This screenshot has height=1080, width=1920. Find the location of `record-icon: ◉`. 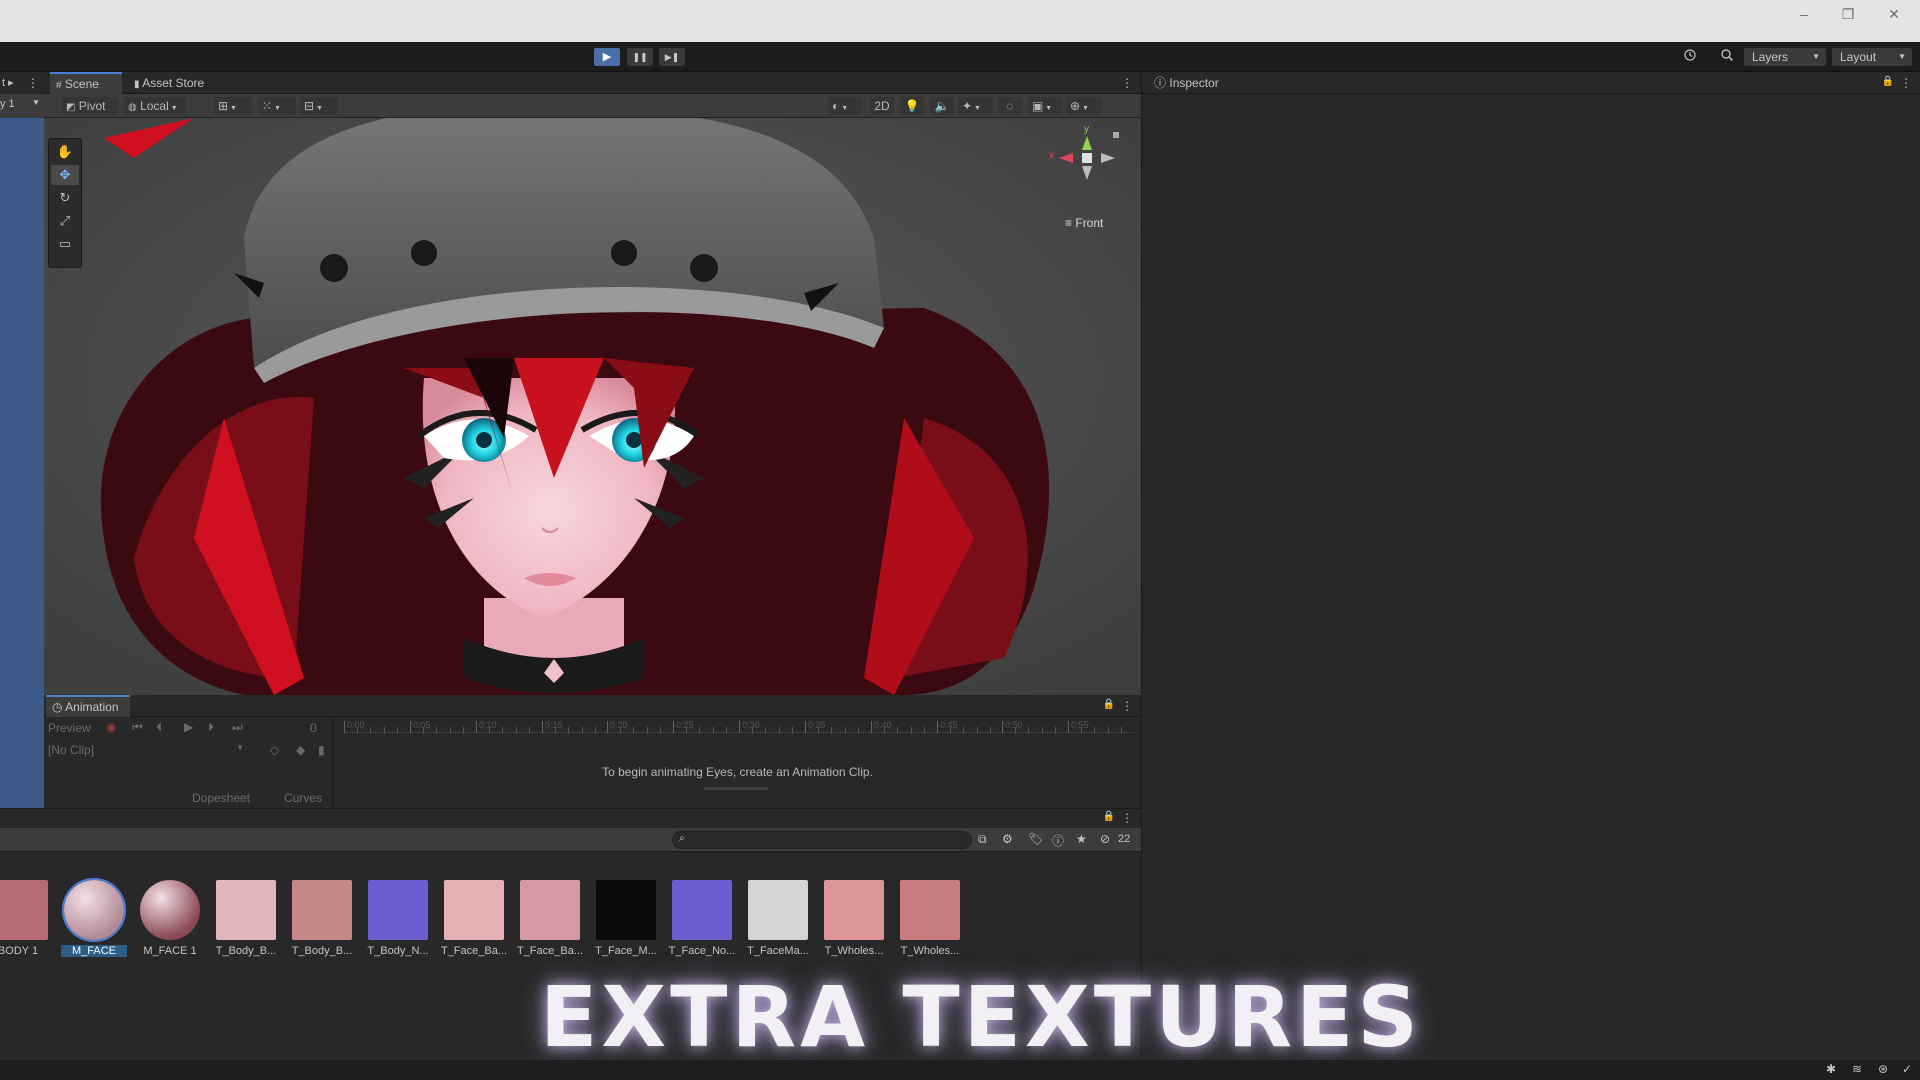

record-icon: ◉ is located at coordinates (111, 727).